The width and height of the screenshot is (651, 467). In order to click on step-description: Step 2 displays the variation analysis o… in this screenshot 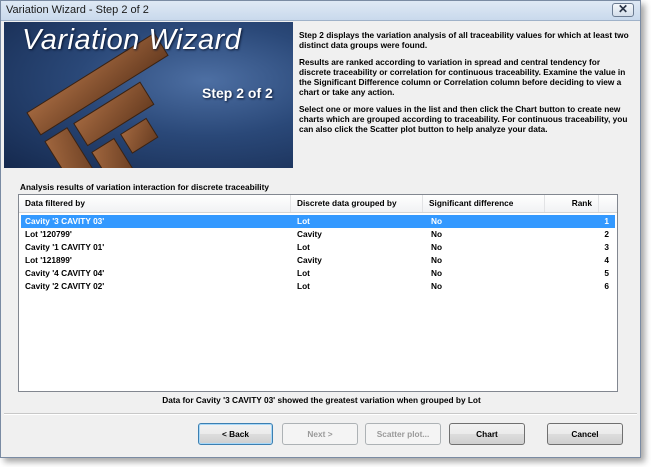, I will do `click(466, 86)`.